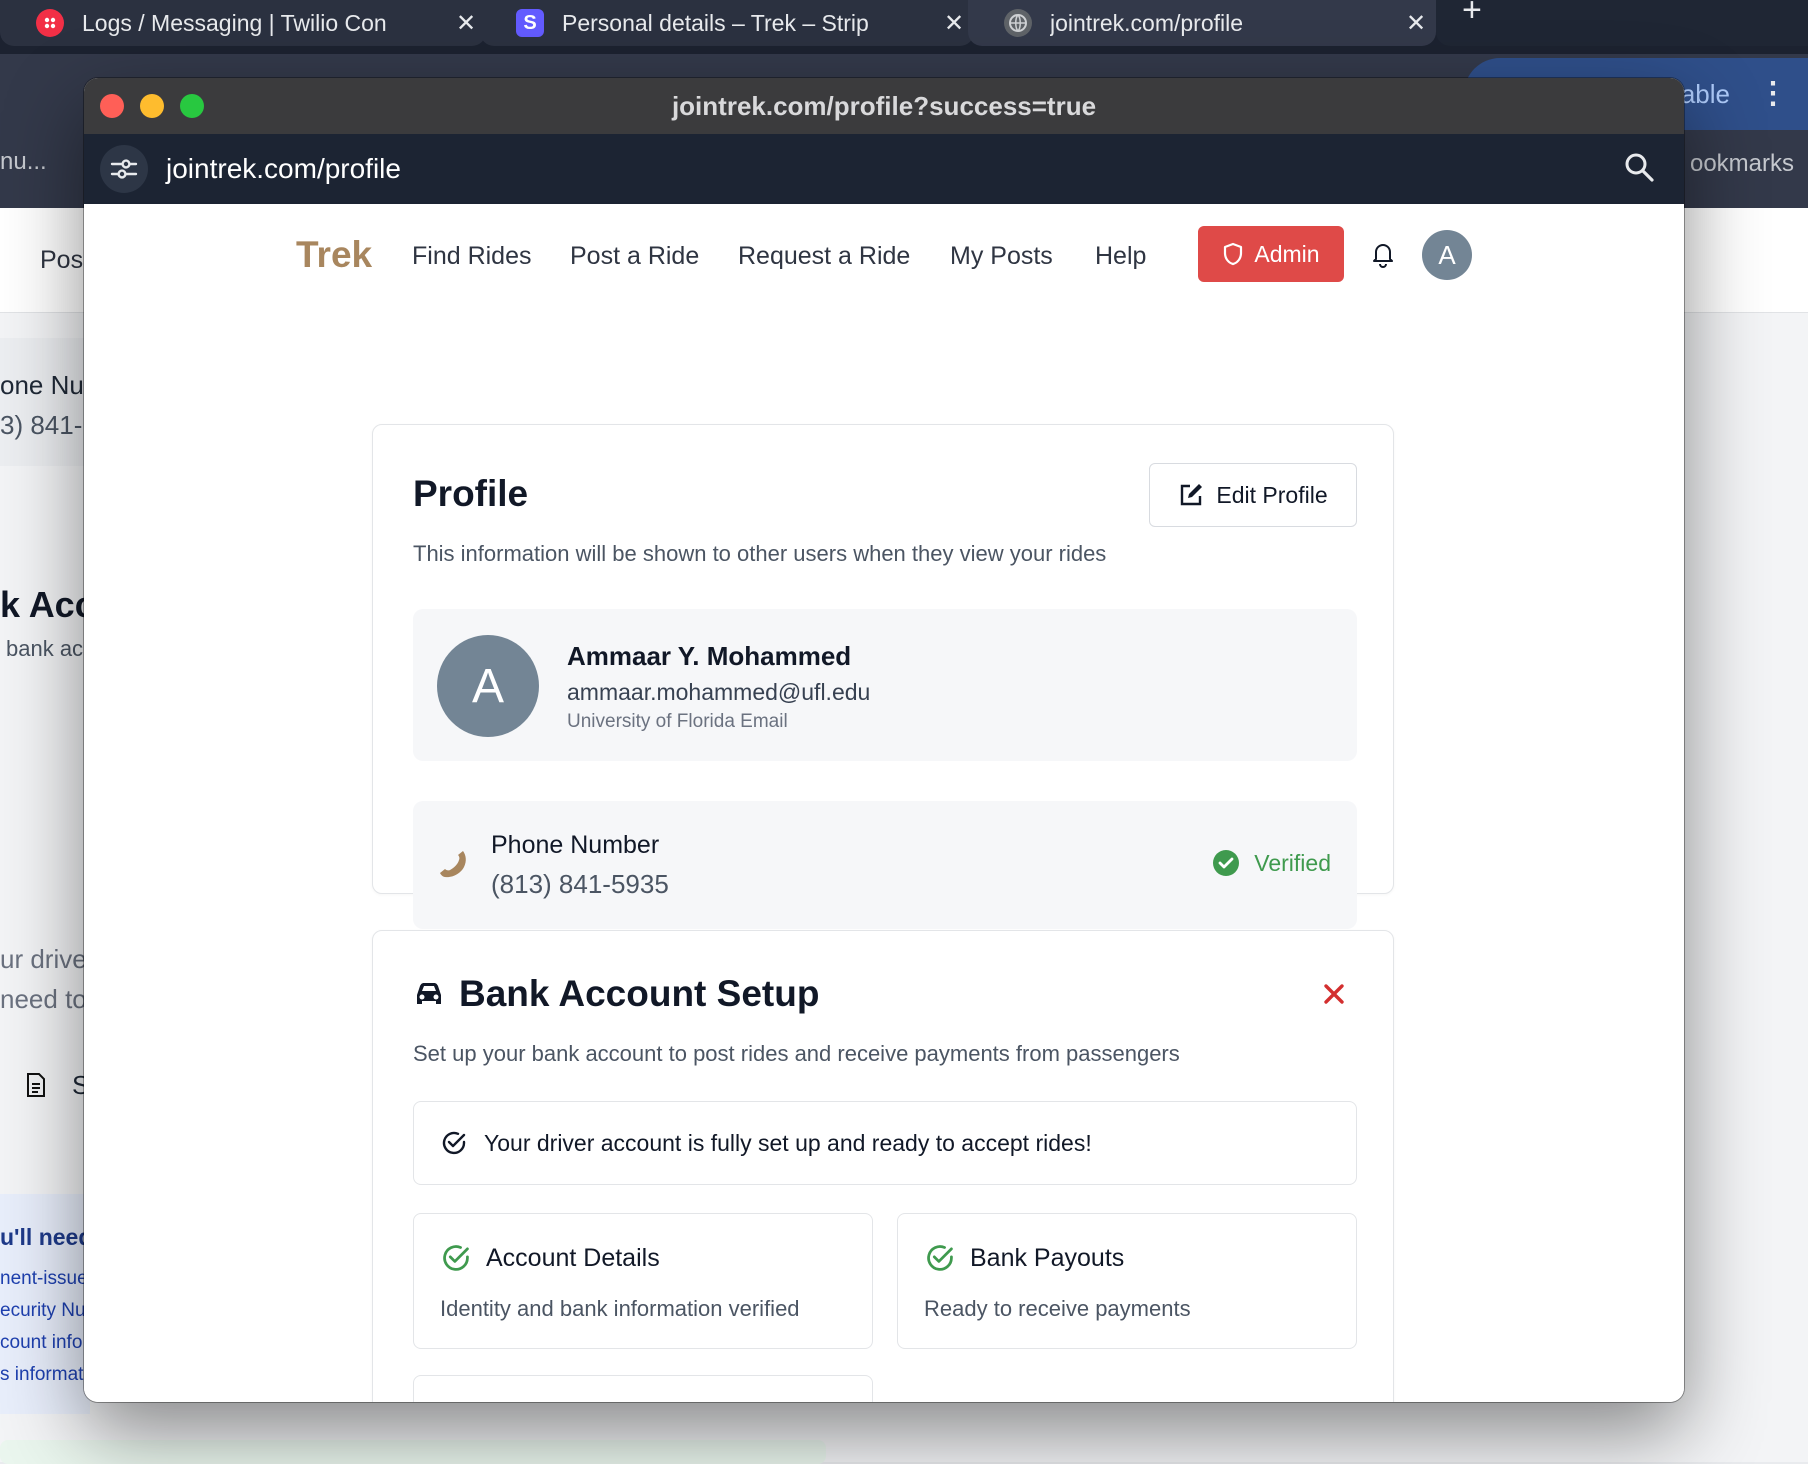 This screenshot has height=1464, width=1808. What do you see at coordinates (1741, 163) in the screenshot?
I see `background-bookmarks-label: ookmarks` at bounding box center [1741, 163].